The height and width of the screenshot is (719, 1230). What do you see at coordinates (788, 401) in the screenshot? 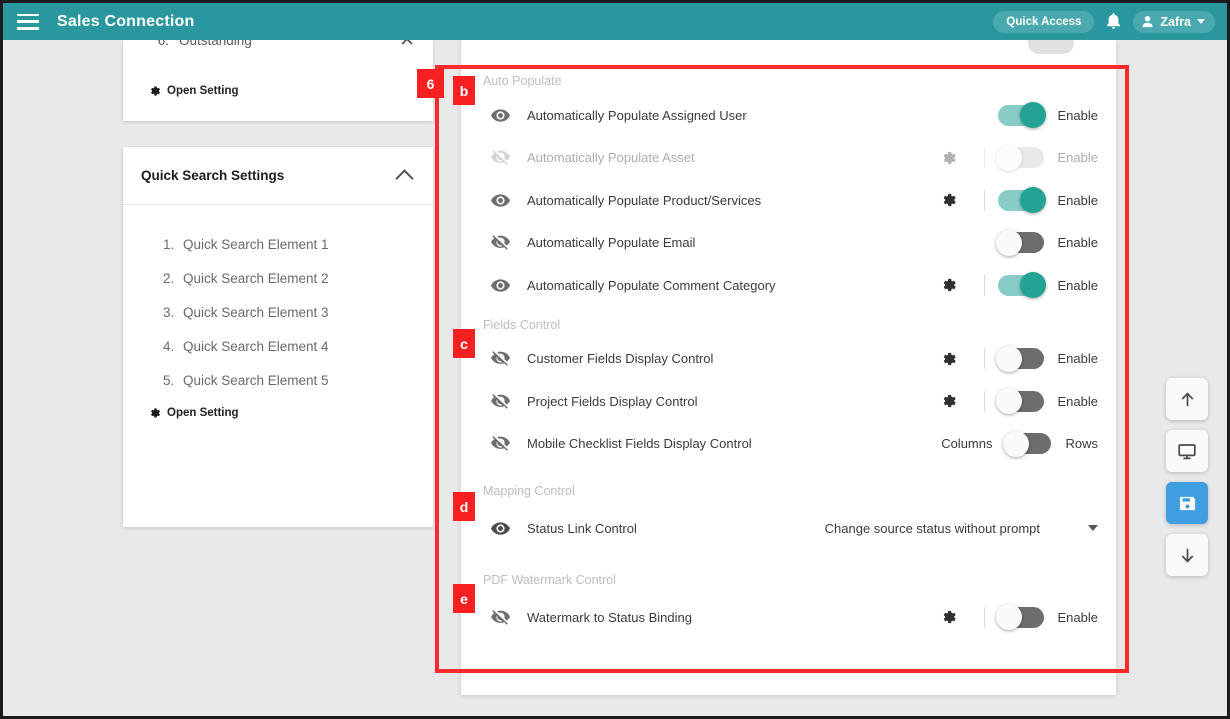
I see `setting-row-project-fields-display-control: Project Fields Display Control Enable` at bounding box center [788, 401].